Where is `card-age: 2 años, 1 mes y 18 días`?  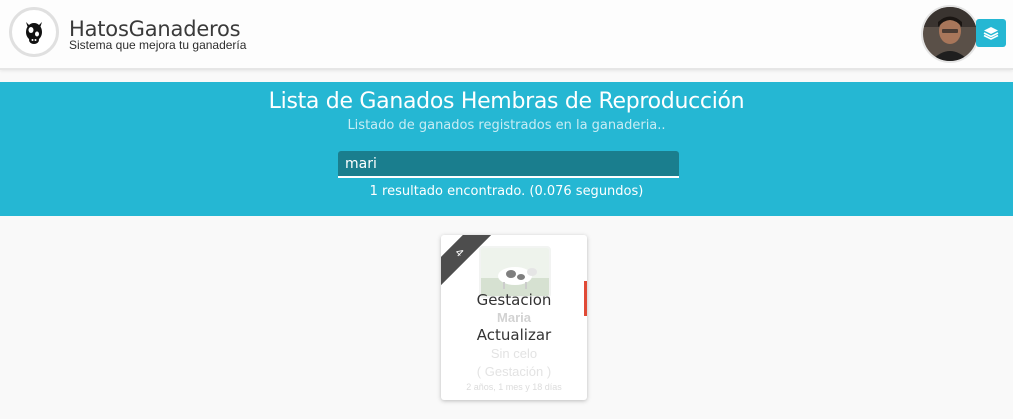
card-age: 2 años, 1 mes y 18 días is located at coordinates (514, 387).